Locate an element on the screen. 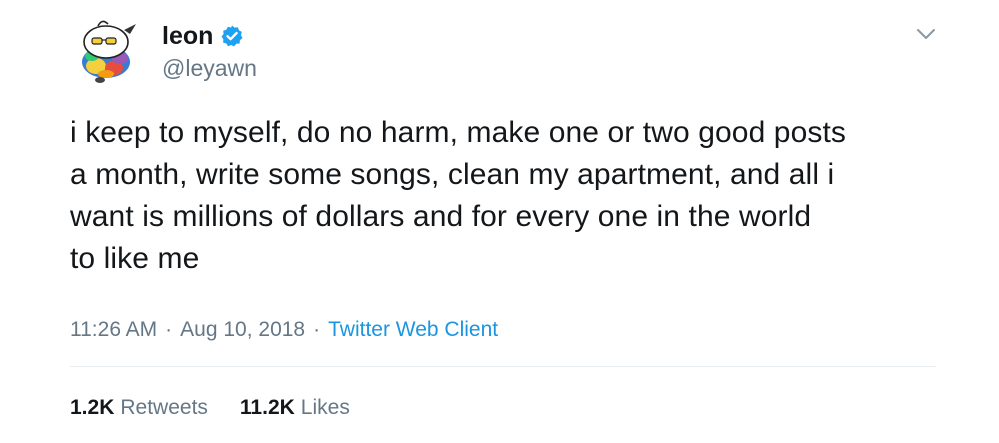  avatar is located at coordinates (108, 50).